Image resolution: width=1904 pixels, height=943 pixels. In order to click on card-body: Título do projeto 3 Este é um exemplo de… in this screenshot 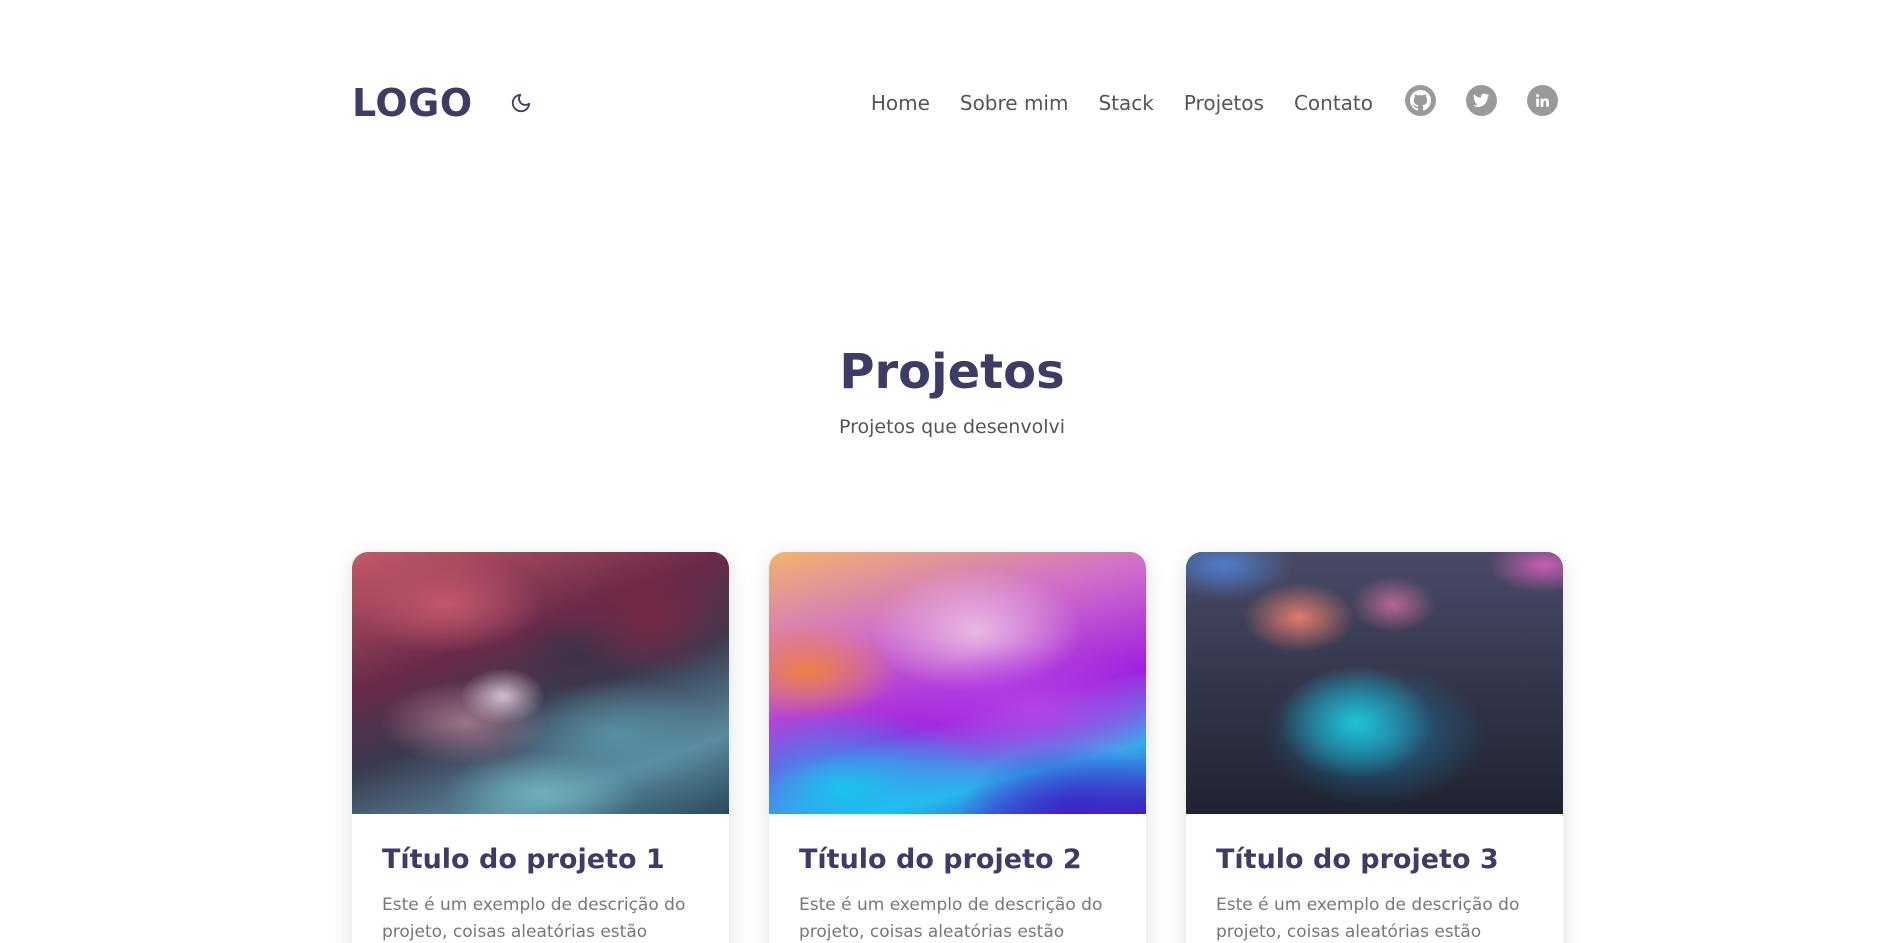, I will do `click(1374, 878)`.